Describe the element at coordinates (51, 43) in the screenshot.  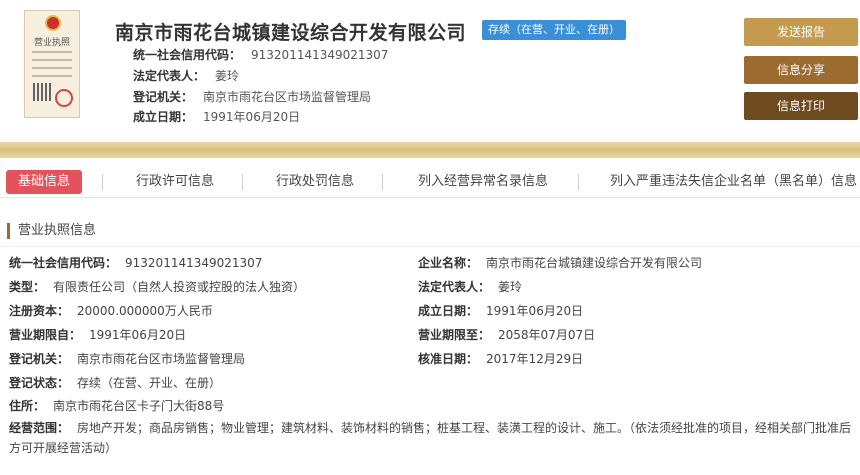
I see `license-thumbnail-title: 营业执照` at that location.